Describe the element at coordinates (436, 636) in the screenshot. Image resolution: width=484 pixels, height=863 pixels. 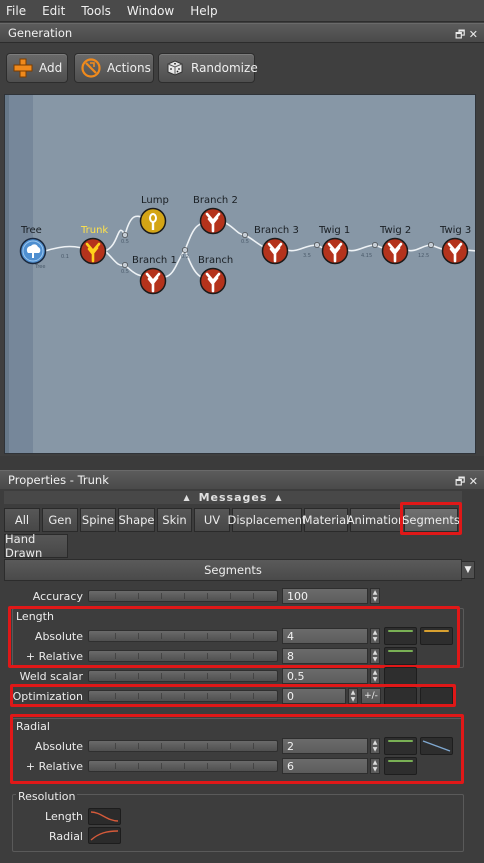
I see `length-absolute-curve-orange` at that location.